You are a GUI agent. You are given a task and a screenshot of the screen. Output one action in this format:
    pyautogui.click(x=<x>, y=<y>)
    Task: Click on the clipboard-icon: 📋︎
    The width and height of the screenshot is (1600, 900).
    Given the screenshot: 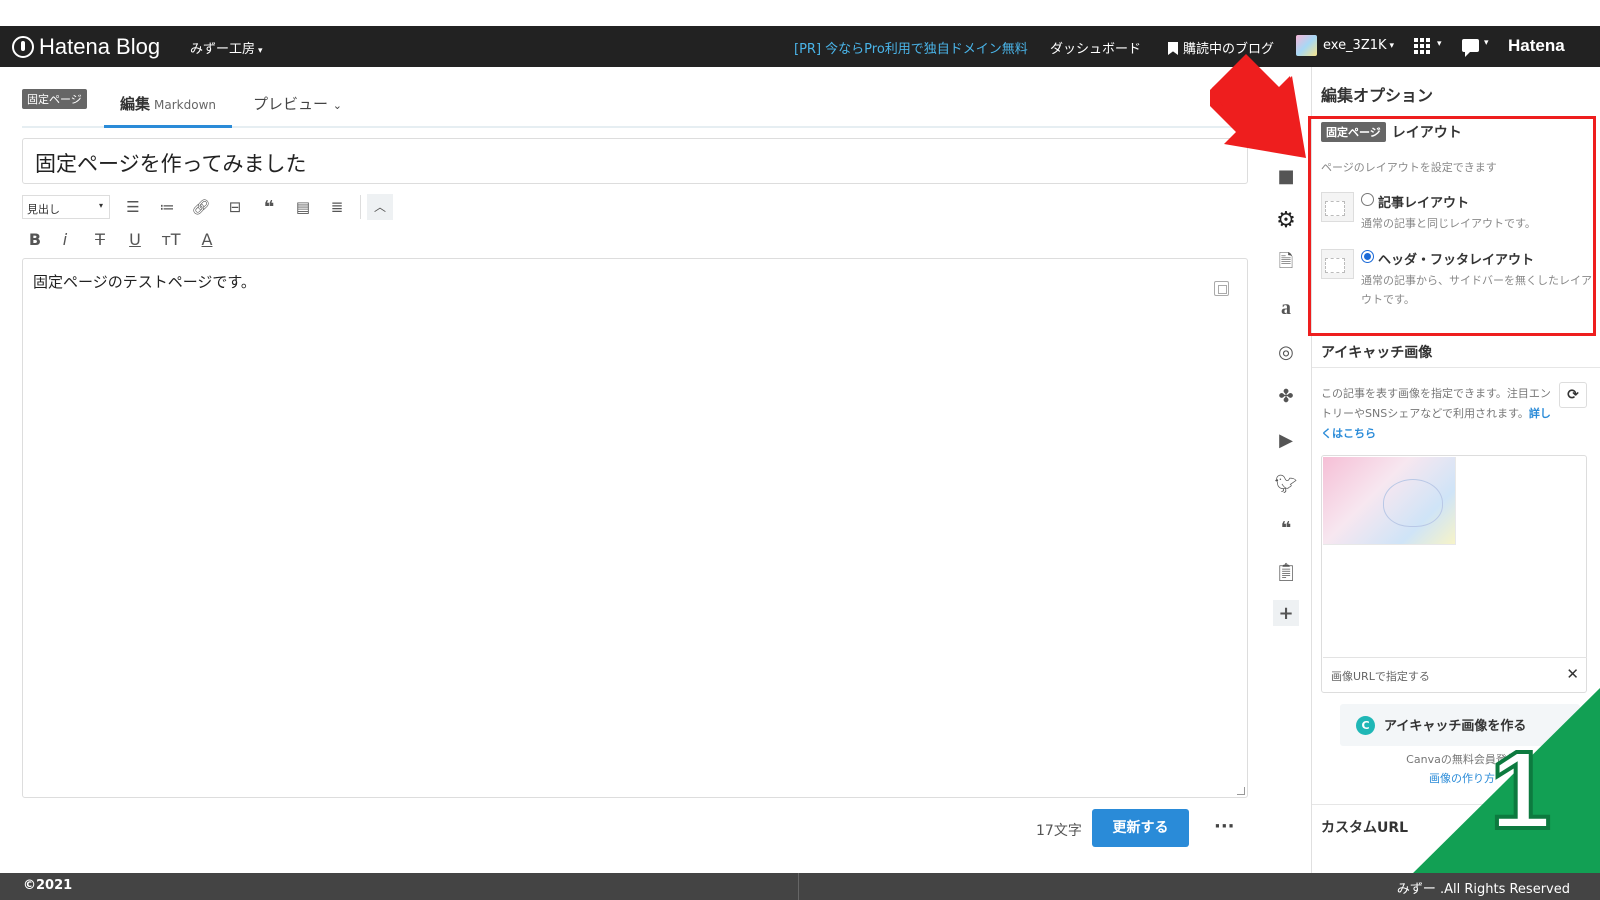 What is the action you would take?
    pyautogui.click(x=1286, y=572)
    